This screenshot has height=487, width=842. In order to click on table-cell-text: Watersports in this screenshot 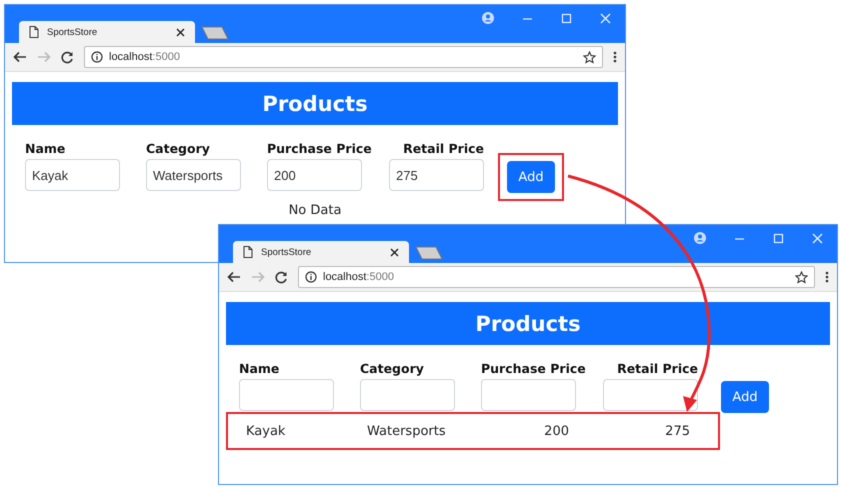, I will do `click(406, 431)`.